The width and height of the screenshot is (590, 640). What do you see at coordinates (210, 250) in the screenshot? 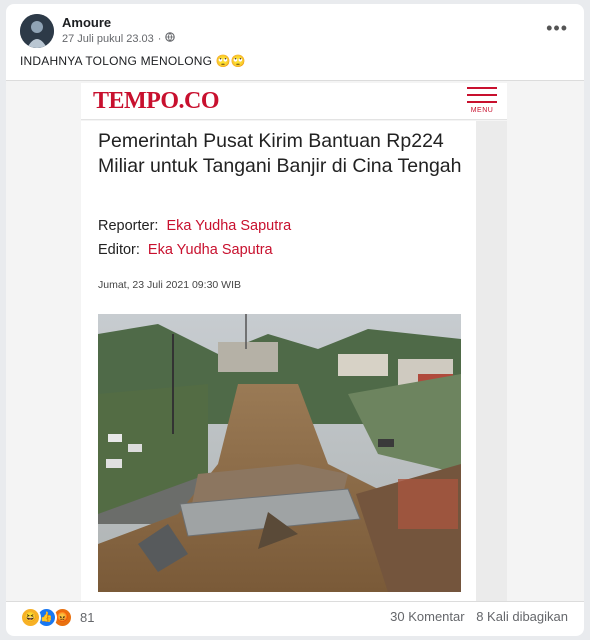
I see `editor-name: Eka Yudha Saputra` at bounding box center [210, 250].